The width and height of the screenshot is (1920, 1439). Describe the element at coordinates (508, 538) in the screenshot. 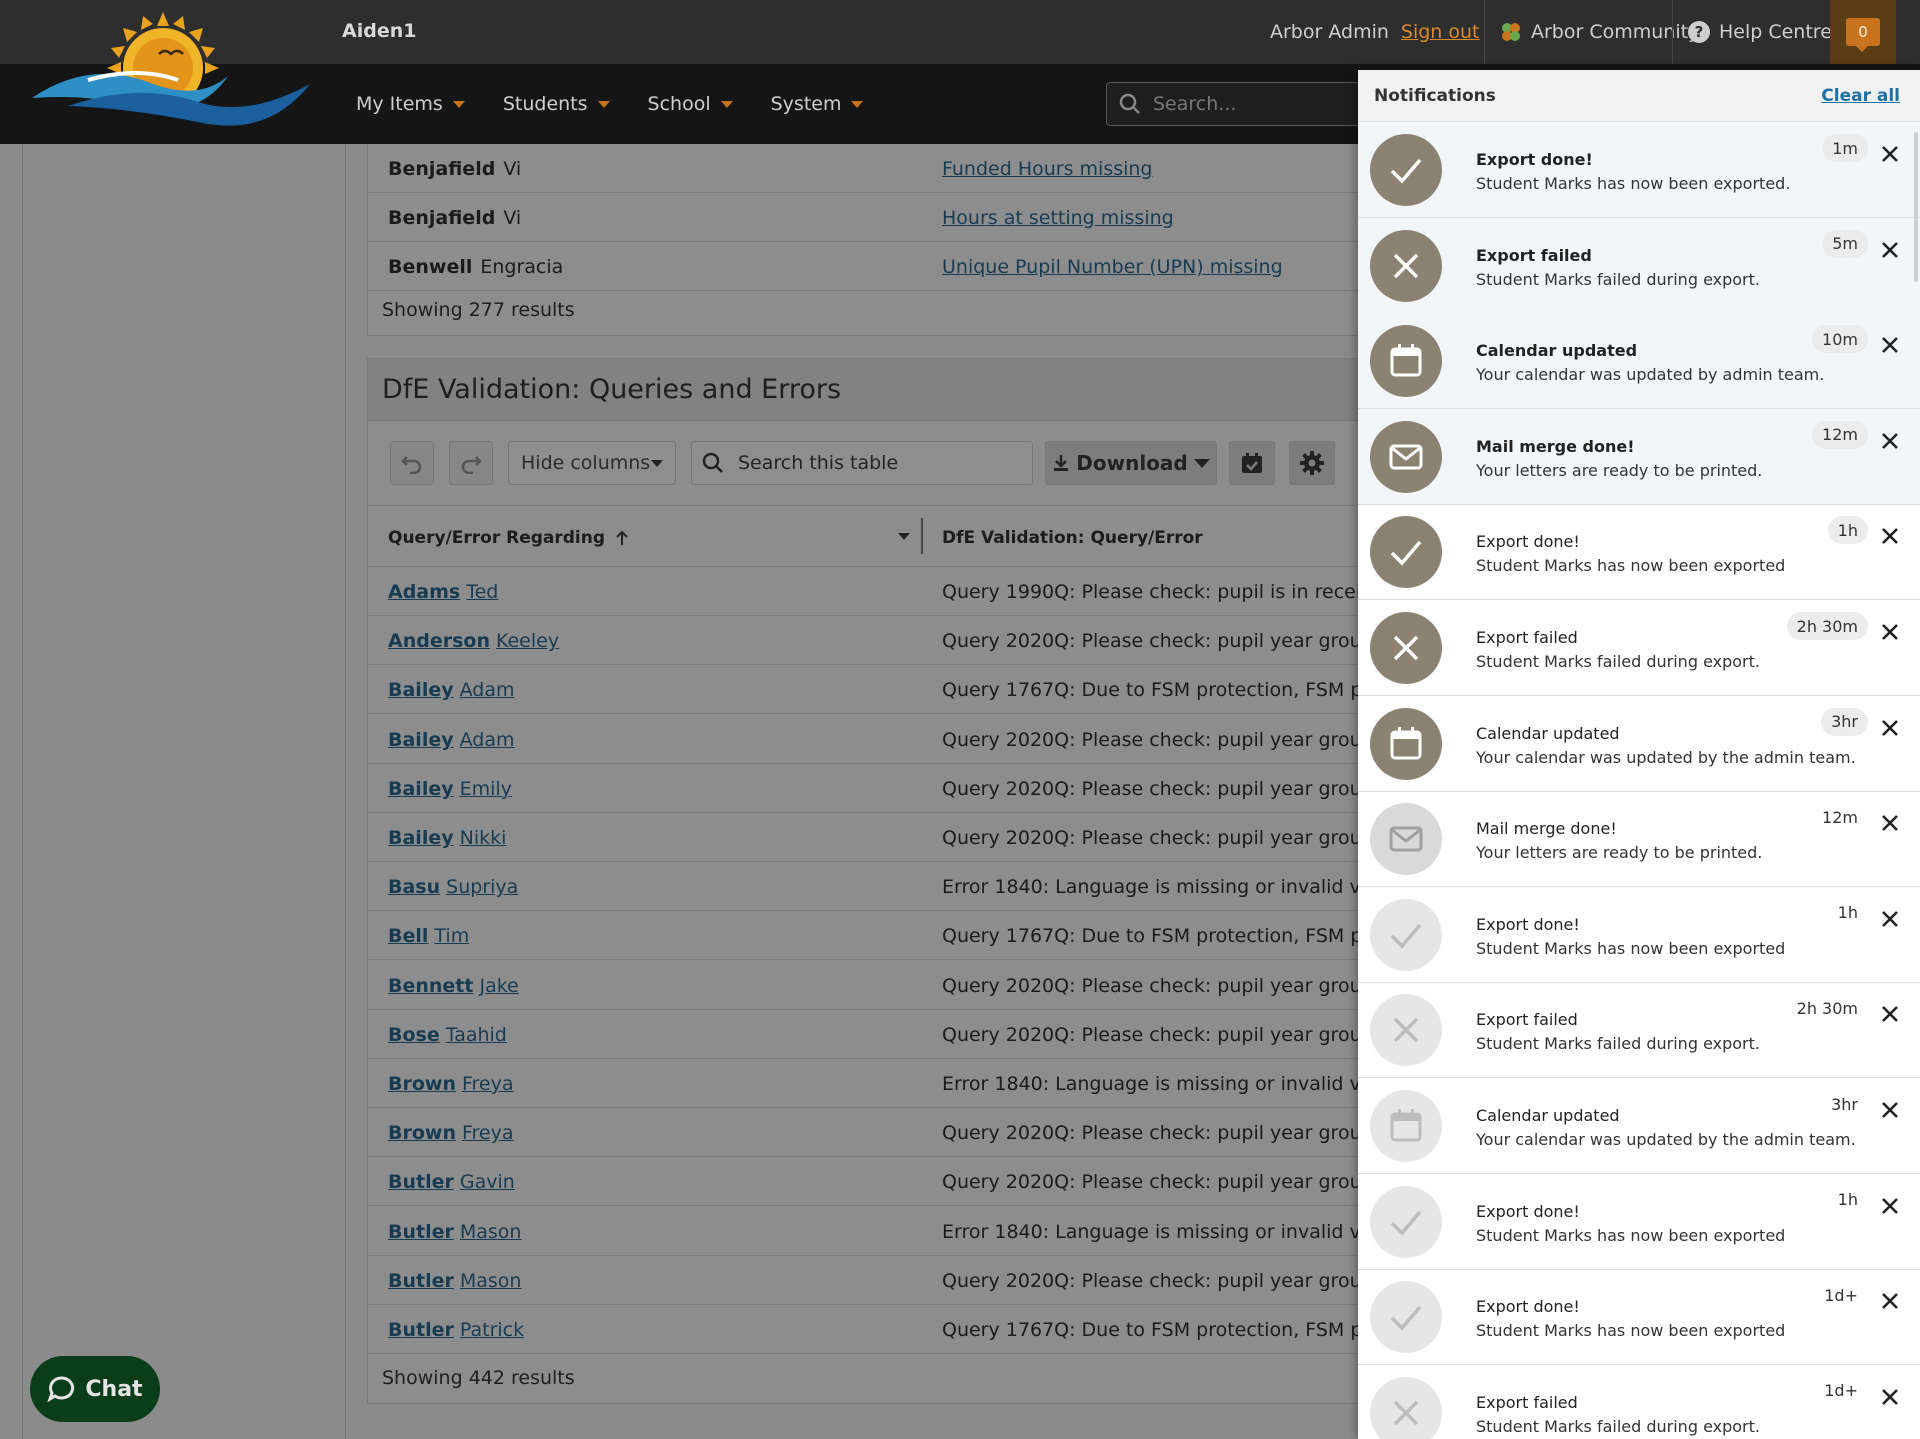

I see `column-header-regarding: Query/Error Regarding` at that location.